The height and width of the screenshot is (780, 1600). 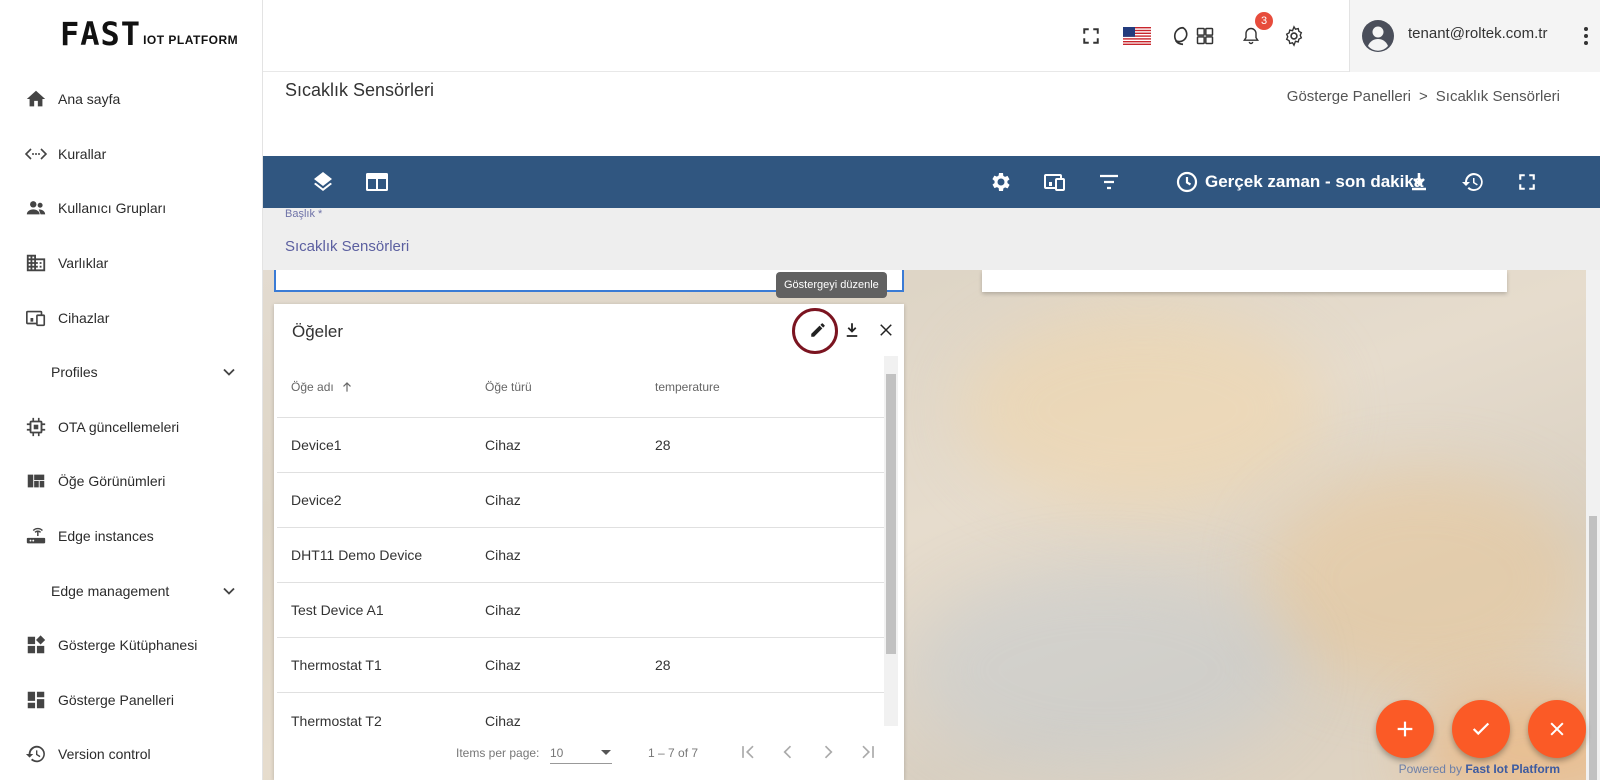 I want to click on table-row: Device2 Cihaz, so click(x=581, y=500).